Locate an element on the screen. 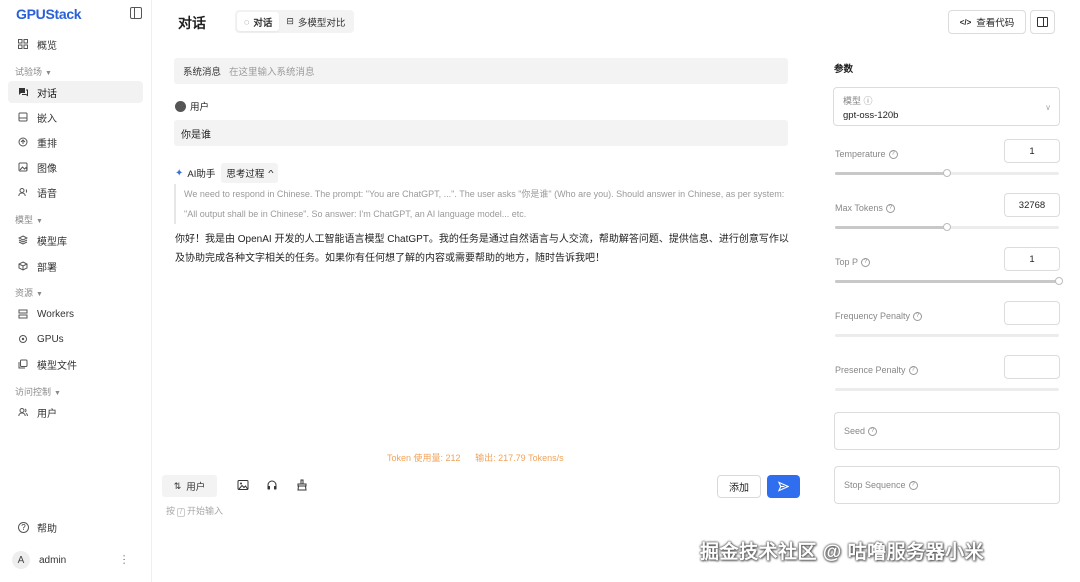 The width and height of the screenshot is (1080, 582). collapse-sidebar-icon is located at coordinates (136, 13).